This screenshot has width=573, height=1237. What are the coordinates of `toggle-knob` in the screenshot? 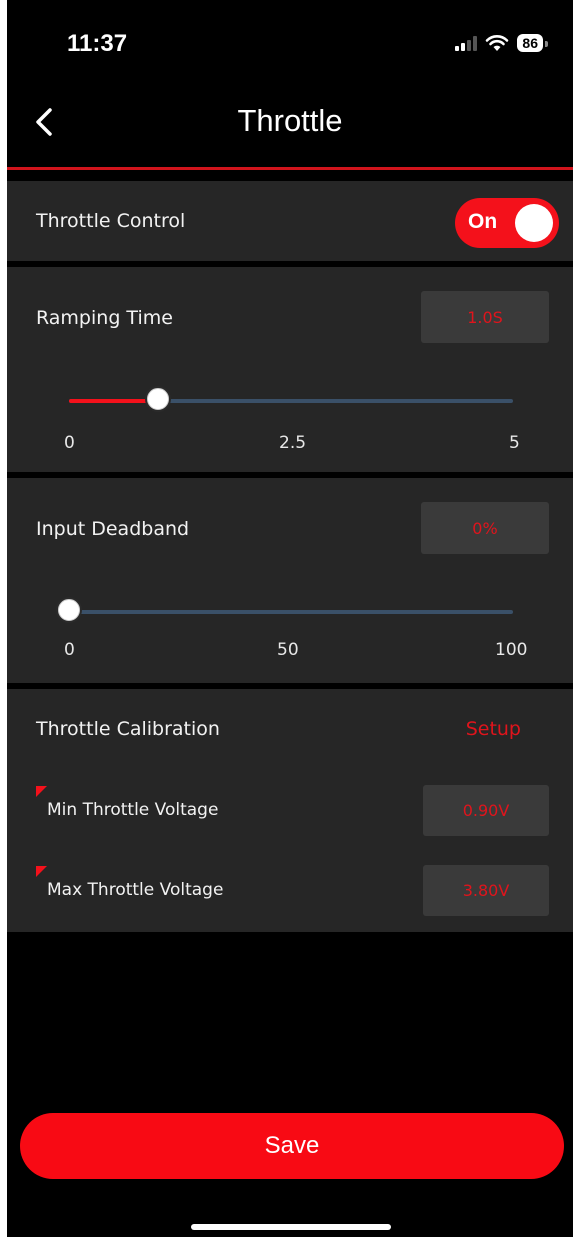 It's located at (534, 223).